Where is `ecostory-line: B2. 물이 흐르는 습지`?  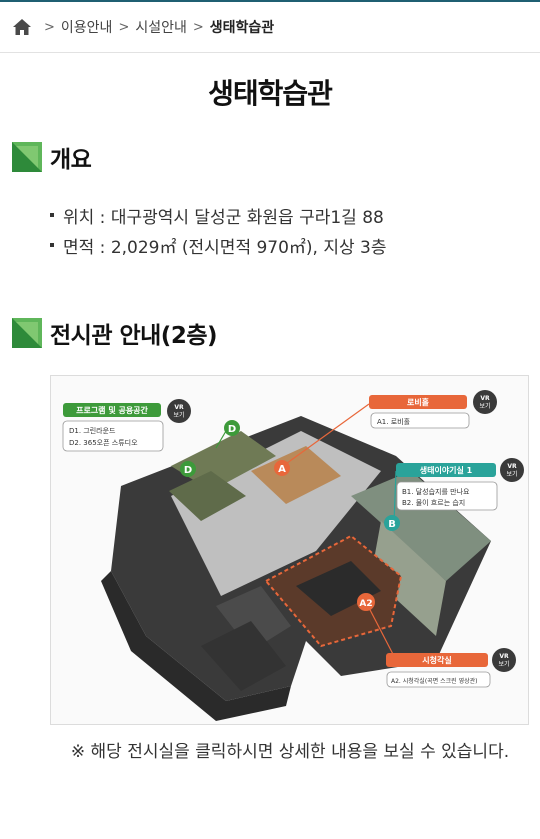
ecostory-line: B2. 물이 흐르는 습지 is located at coordinates (433, 502).